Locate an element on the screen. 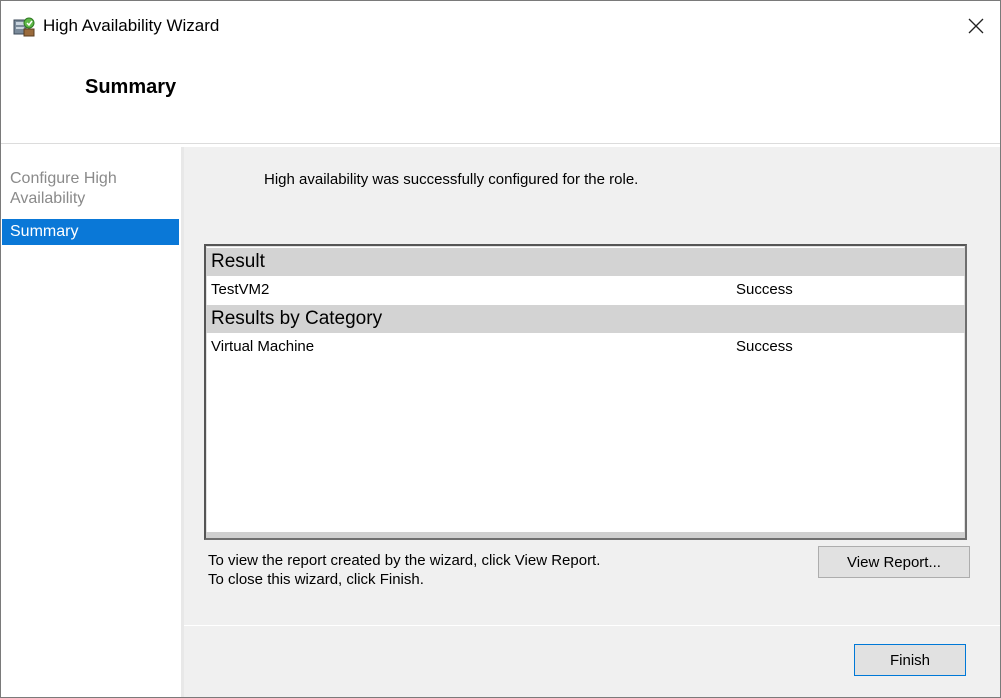 This screenshot has width=1001, height=698. wizard-steps-nav: Configure High Availability Summary is located at coordinates (92, 422).